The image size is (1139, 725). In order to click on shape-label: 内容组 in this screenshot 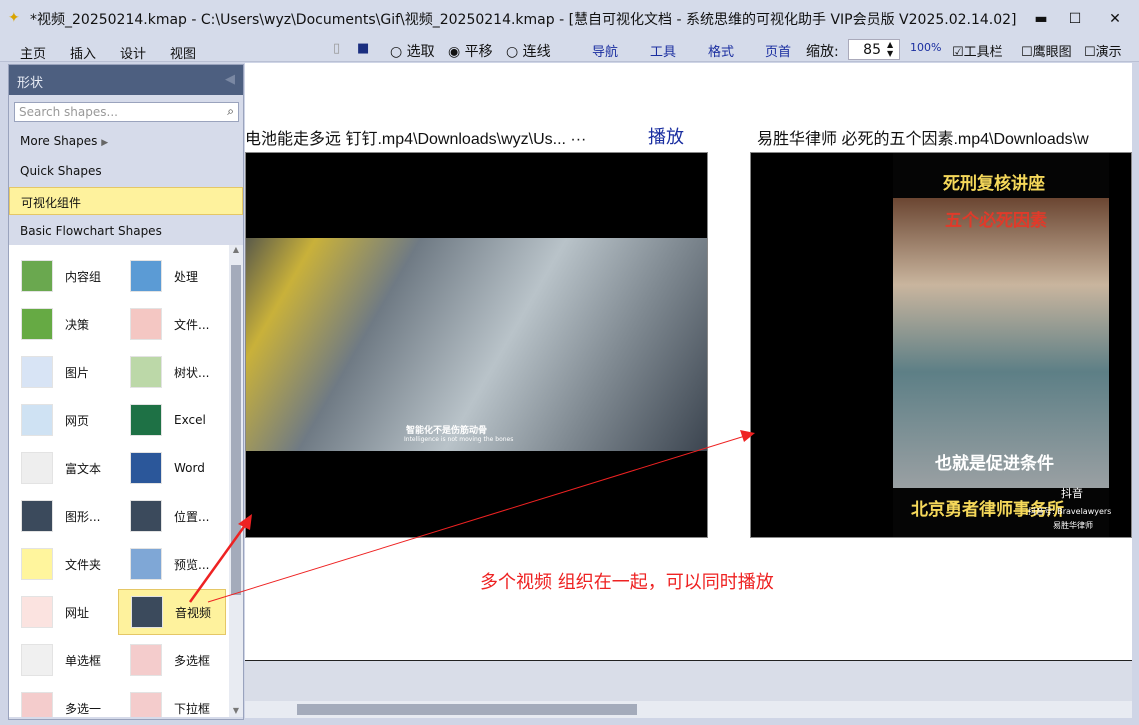, I will do `click(83, 276)`.